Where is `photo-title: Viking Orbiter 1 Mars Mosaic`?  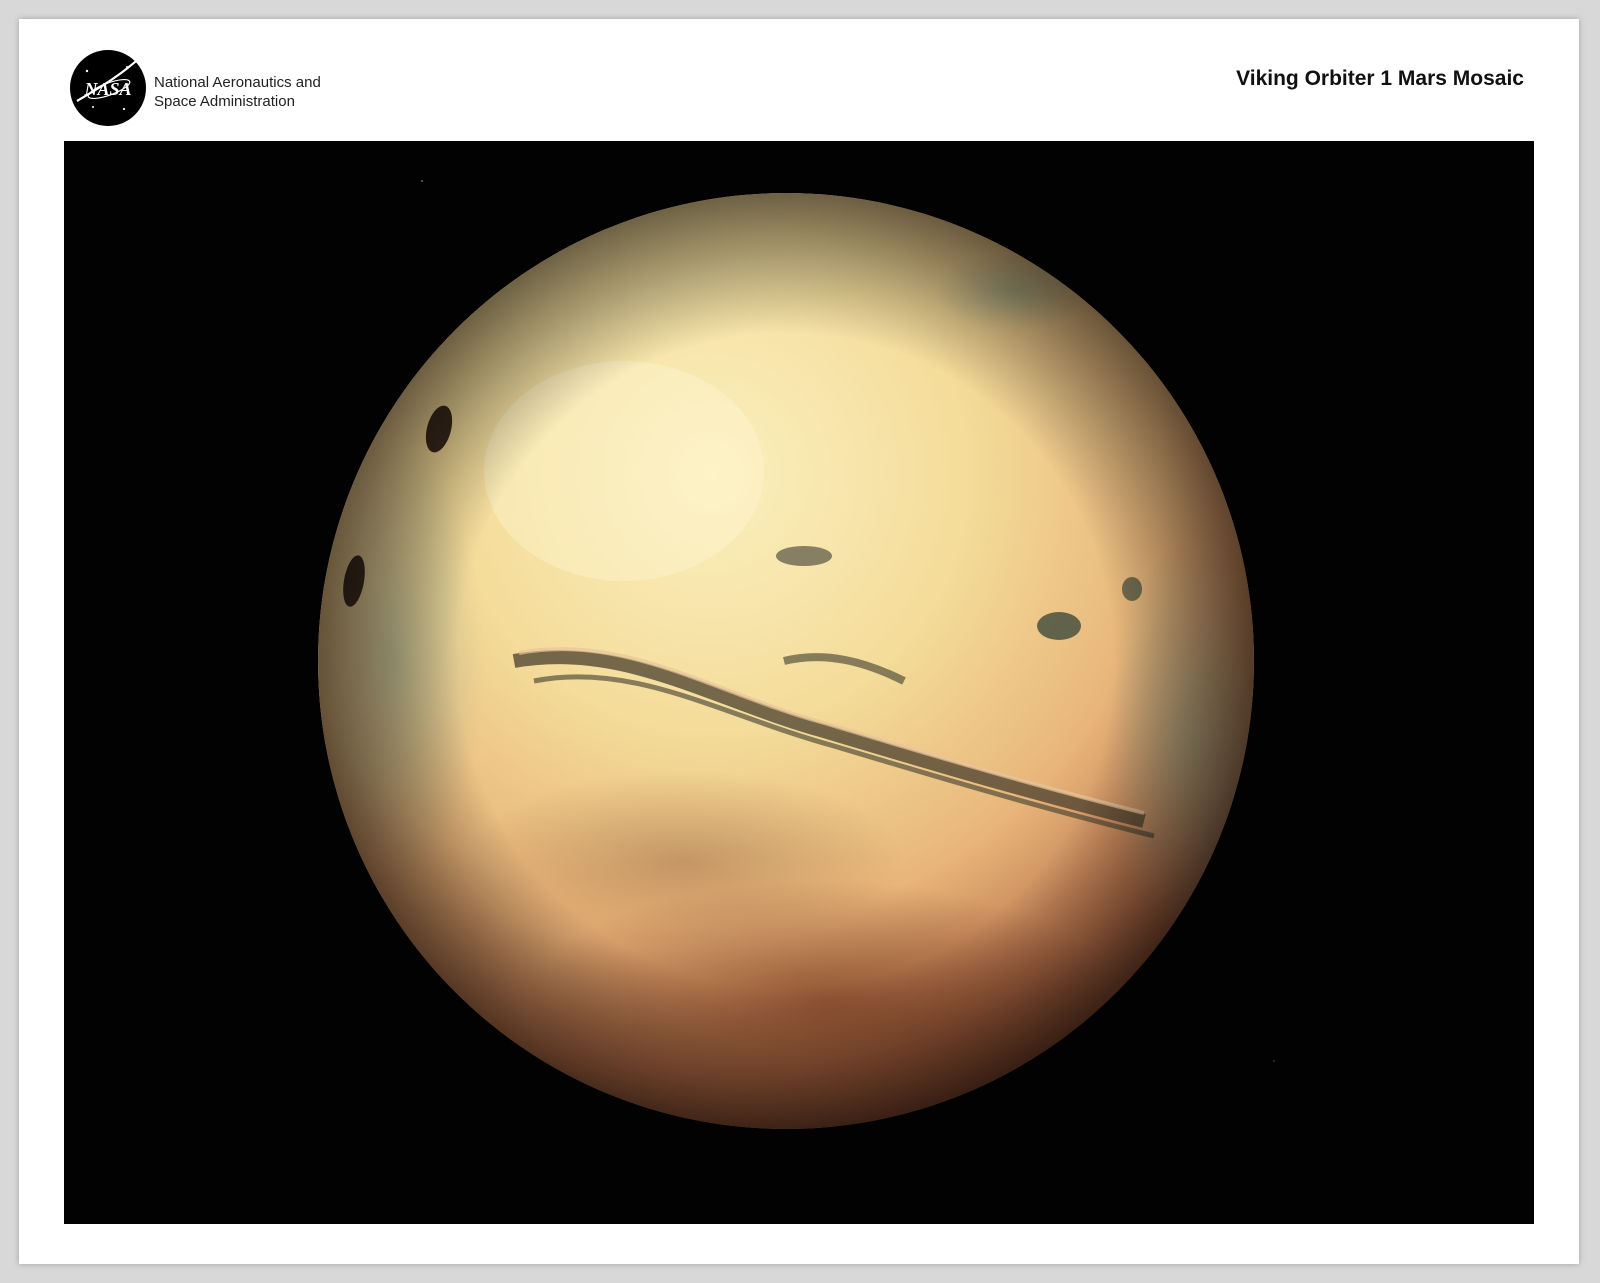
photo-title: Viking Orbiter 1 Mars Mosaic is located at coordinates (1380, 78).